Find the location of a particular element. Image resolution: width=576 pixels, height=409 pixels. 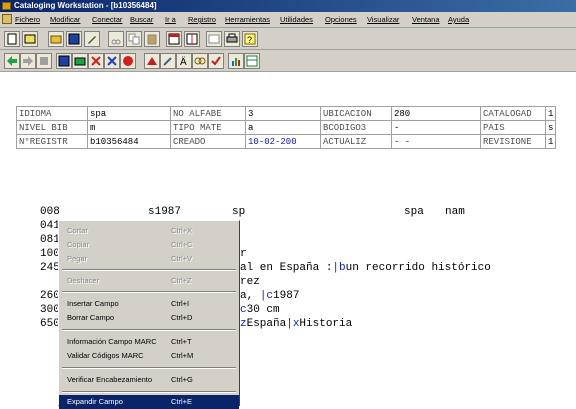

validate-icon is located at coordinates (216, 61).